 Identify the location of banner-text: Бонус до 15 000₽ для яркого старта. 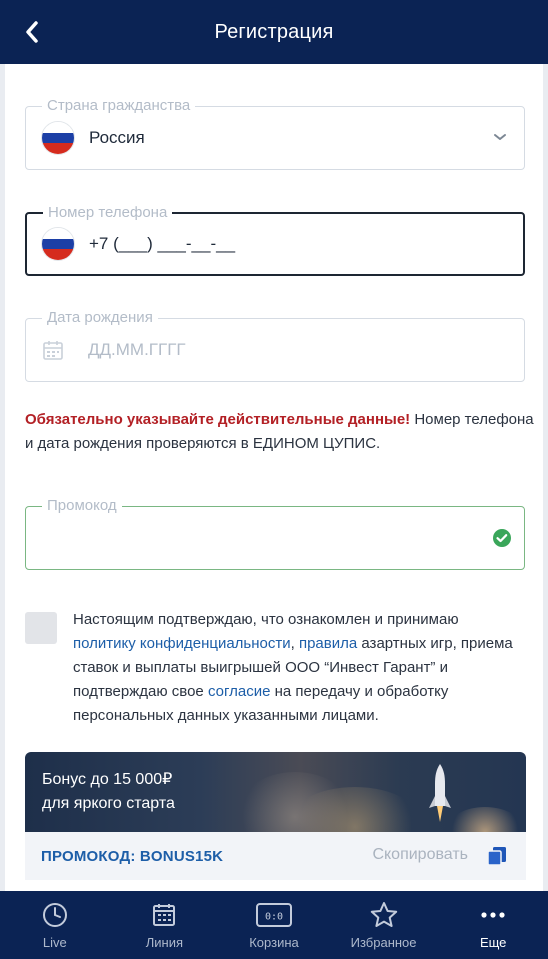
(108, 792).